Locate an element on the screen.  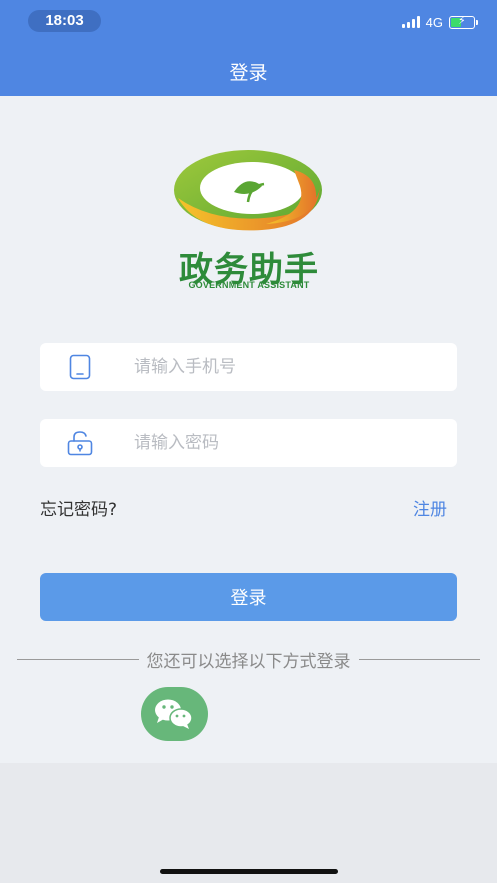
battery-icon: ⚡ is located at coordinates (463, 21).